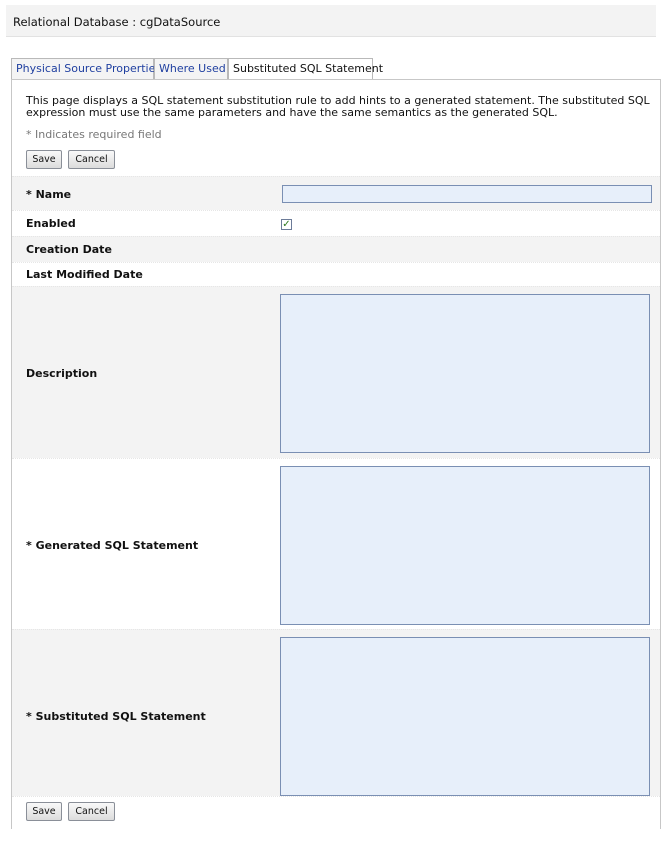 Image resolution: width=662 pixels, height=859 pixels. What do you see at coordinates (331, 21) in the screenshot?
I see `page-header: Relational Database : cgDataSource` at bounding box center [331, 21].